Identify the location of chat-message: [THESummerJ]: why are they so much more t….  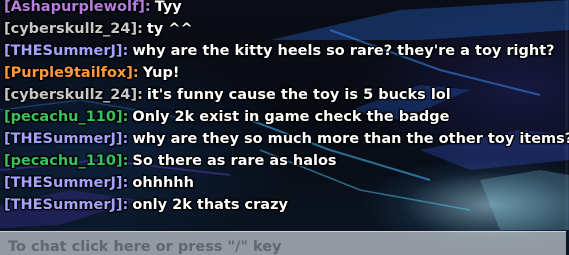
(286, 139).